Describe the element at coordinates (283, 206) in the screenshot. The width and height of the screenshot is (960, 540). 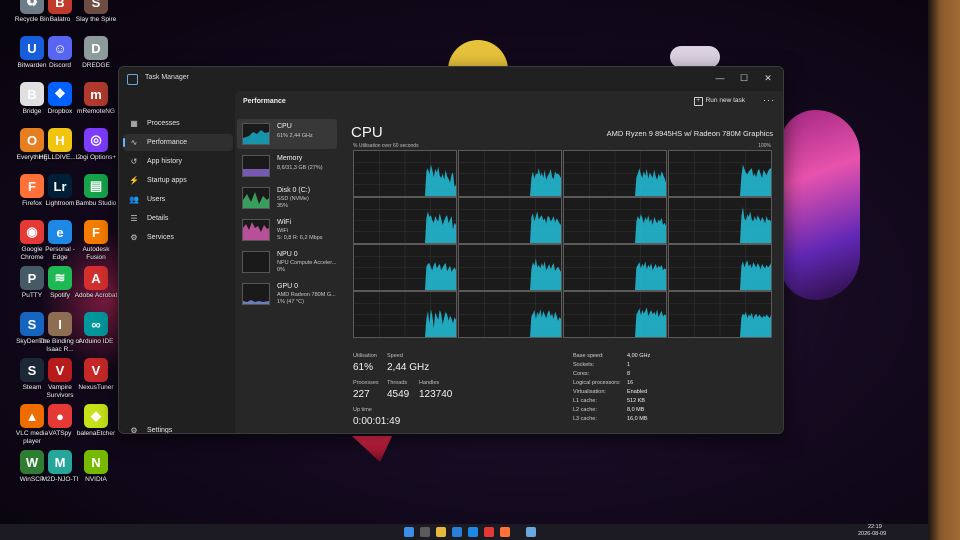
I see `resource-value: 35%` at that location.